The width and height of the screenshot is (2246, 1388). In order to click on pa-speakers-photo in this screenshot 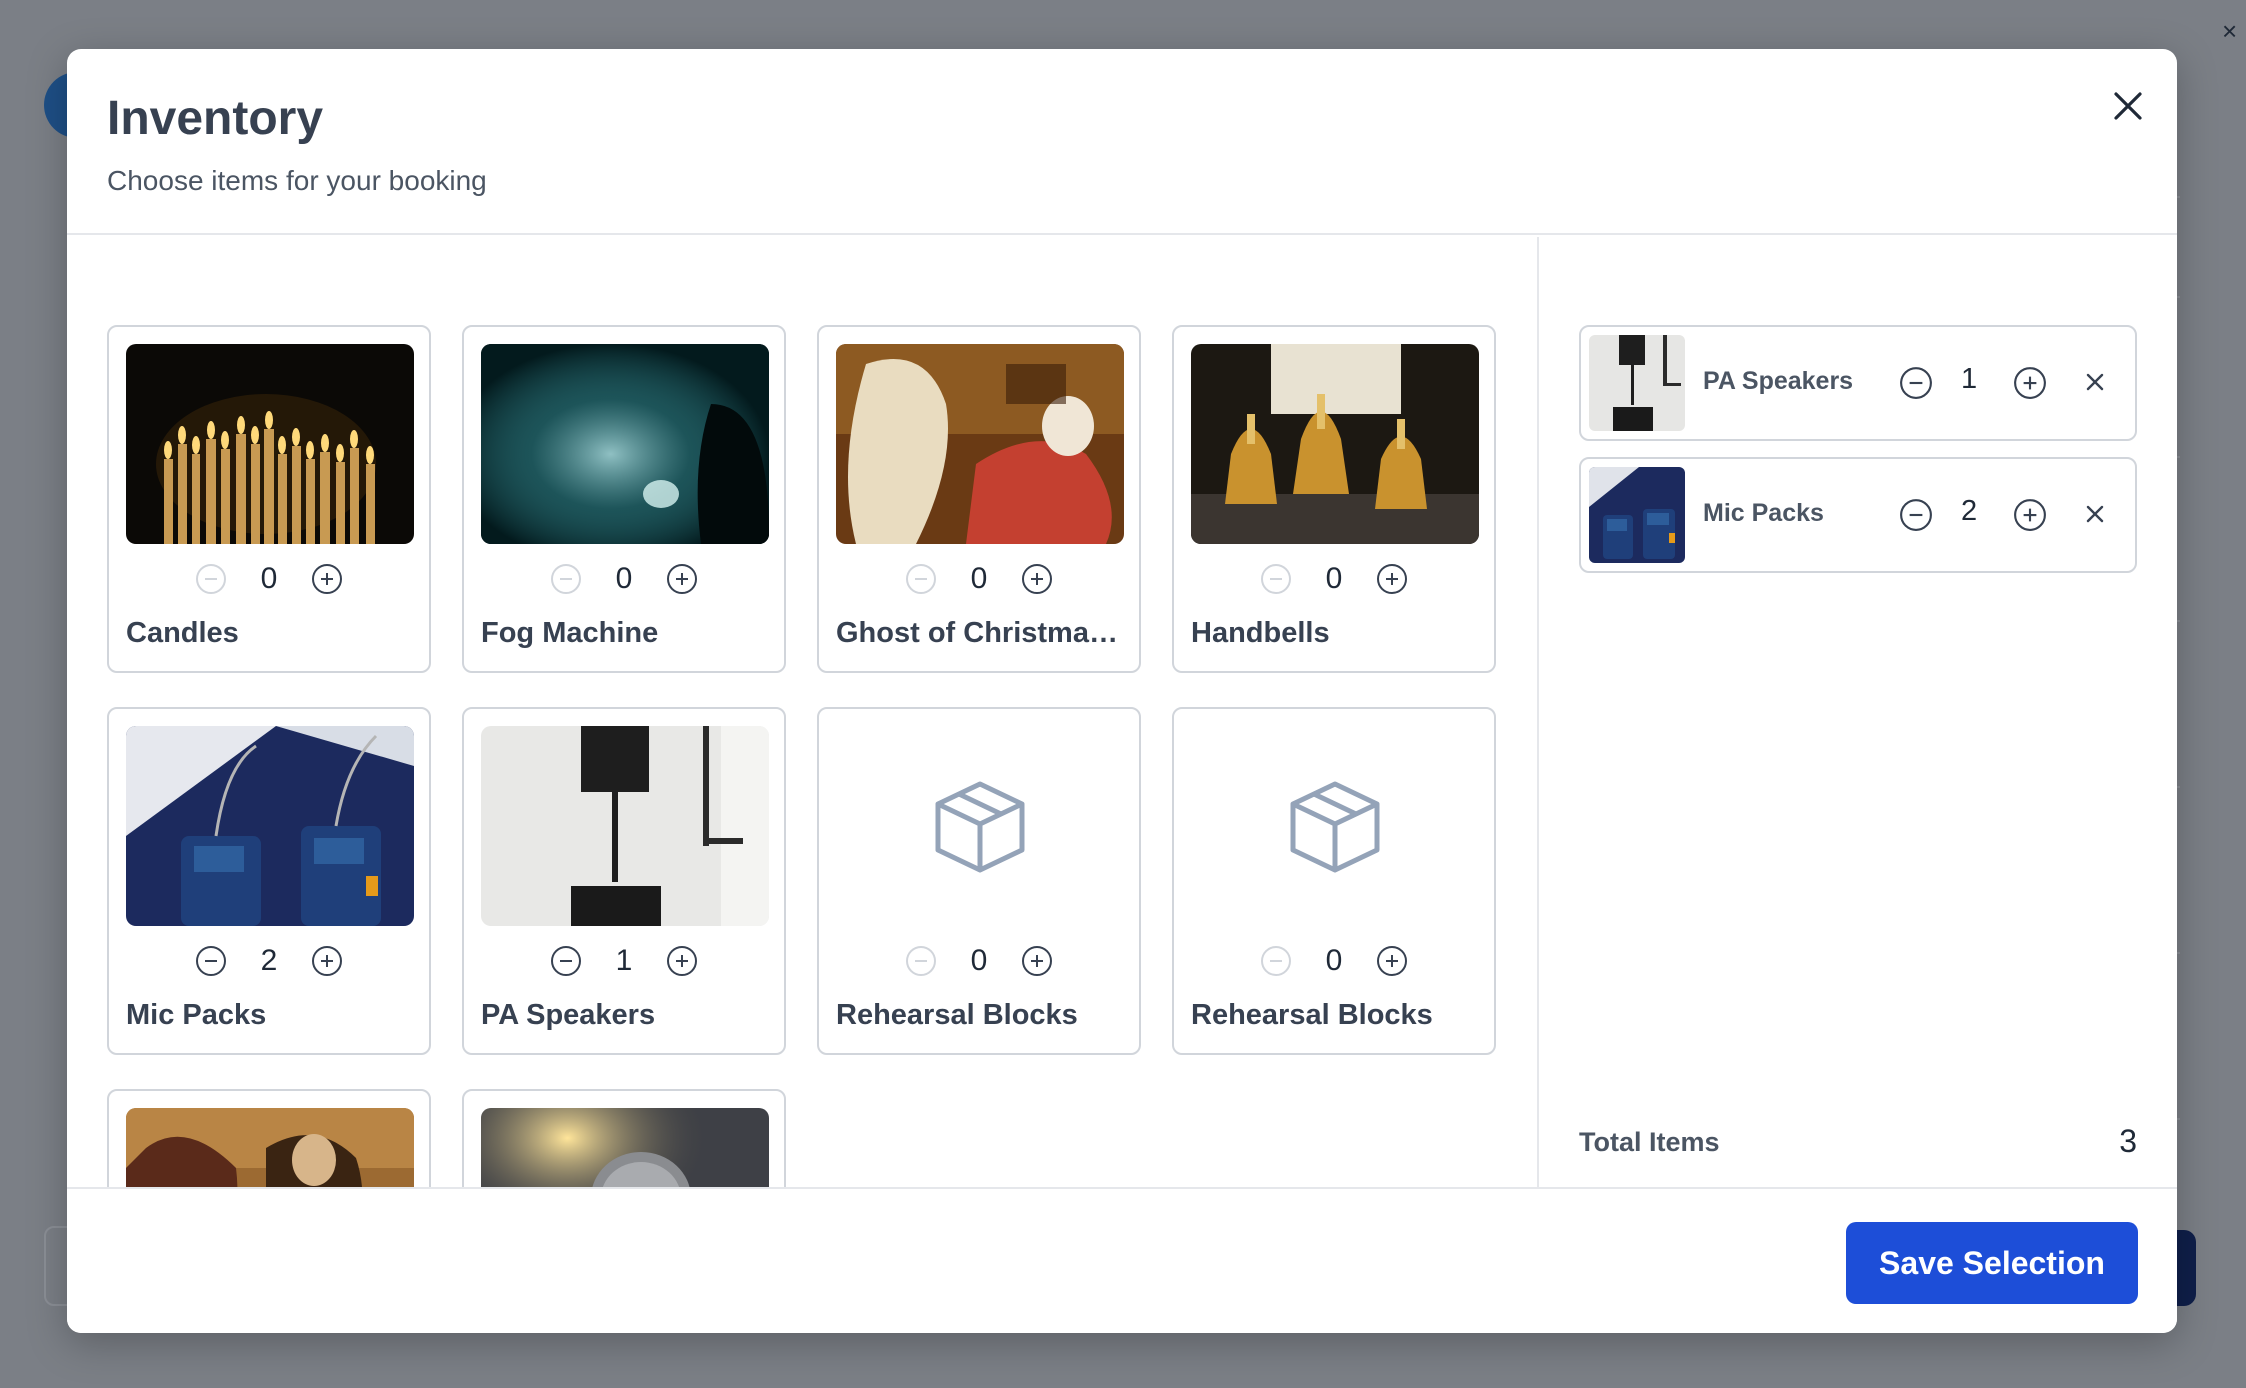, I will do `click(625, 826)`.